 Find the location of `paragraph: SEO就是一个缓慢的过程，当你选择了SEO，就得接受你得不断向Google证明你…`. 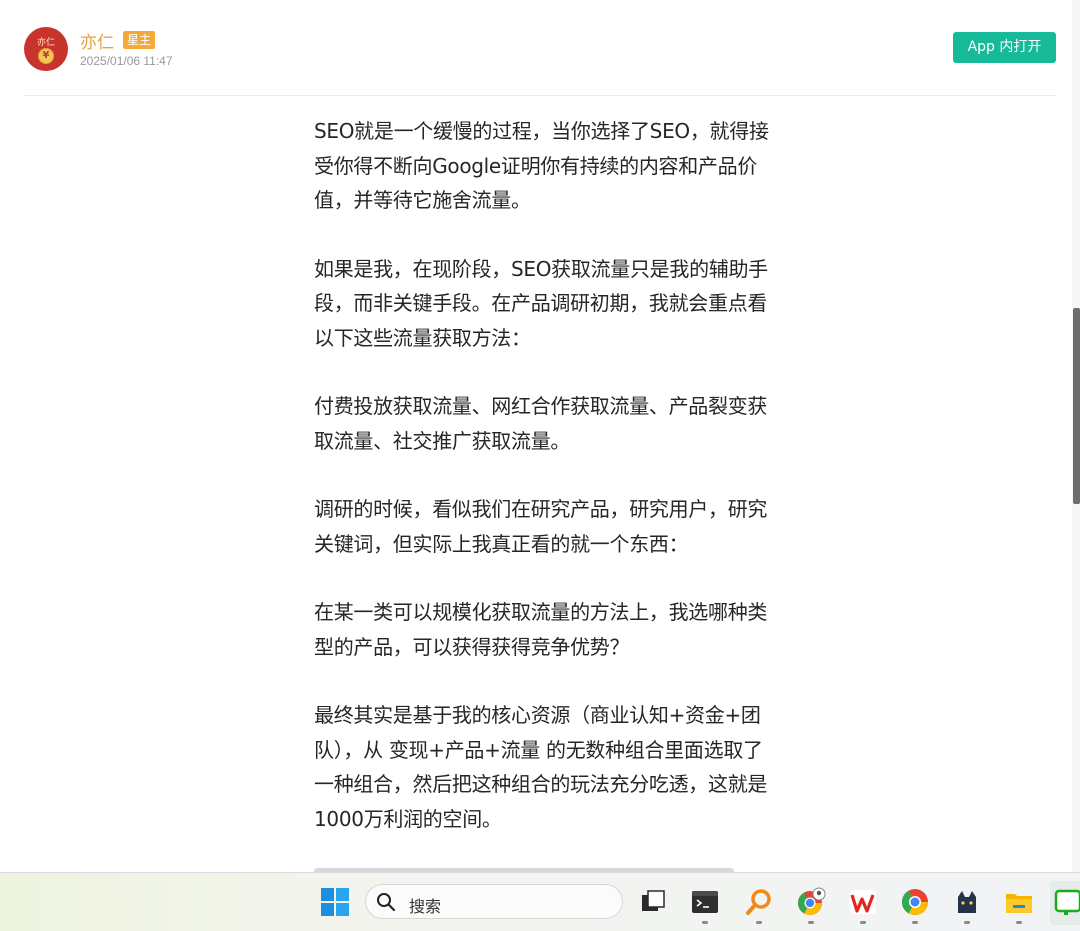

paragraph: SEO就是一个缓慢的过程，当你选择了SEO，就得接受你得不断向Google证明你… is located at coordinates (541, 165).